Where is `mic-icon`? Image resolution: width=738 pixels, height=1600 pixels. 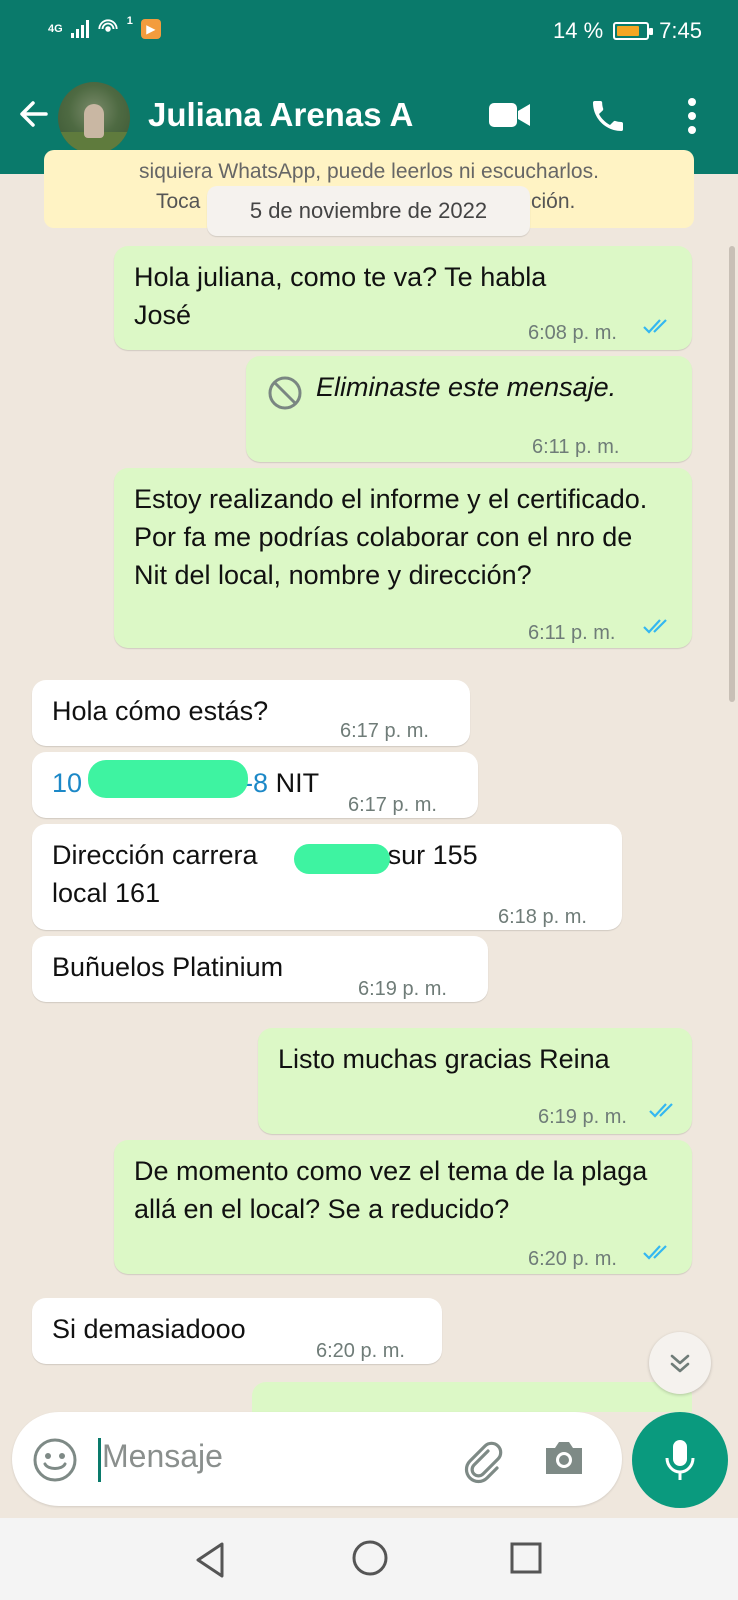
mic-icon is located at coordinates (680, 1460).